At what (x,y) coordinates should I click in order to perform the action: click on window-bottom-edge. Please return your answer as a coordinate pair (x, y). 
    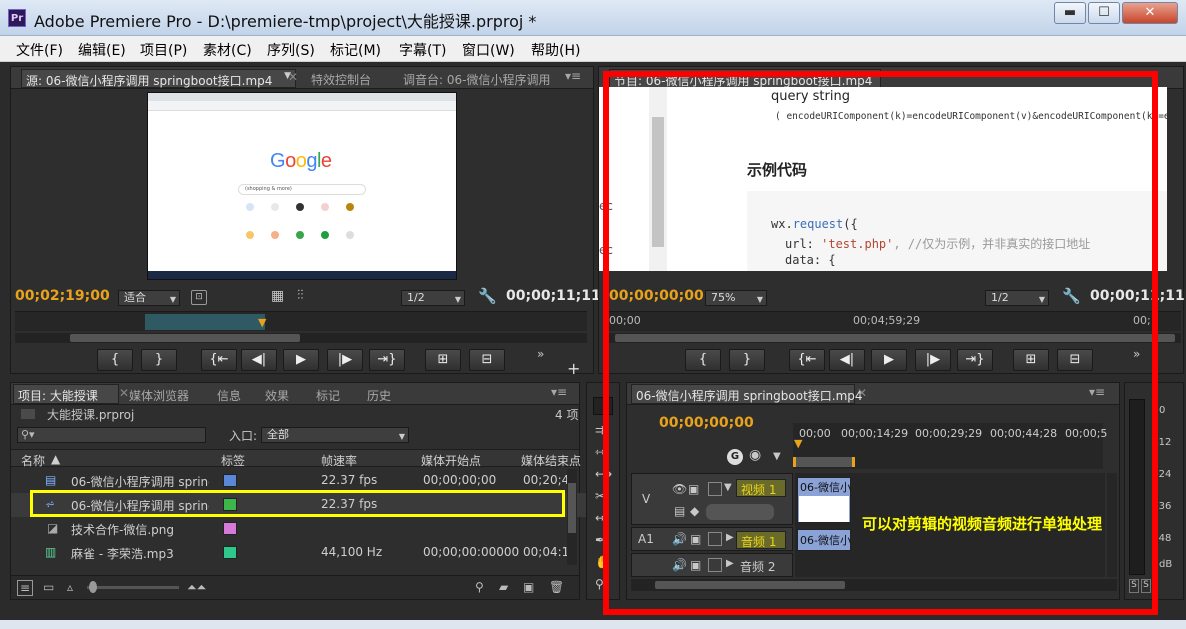
    Looking at the image, I should click on (593, 624).